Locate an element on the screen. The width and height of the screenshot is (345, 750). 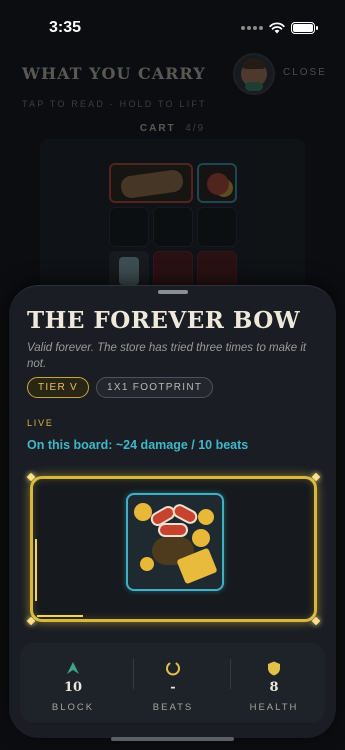
scroll-item is located at coordinates (151, 183).